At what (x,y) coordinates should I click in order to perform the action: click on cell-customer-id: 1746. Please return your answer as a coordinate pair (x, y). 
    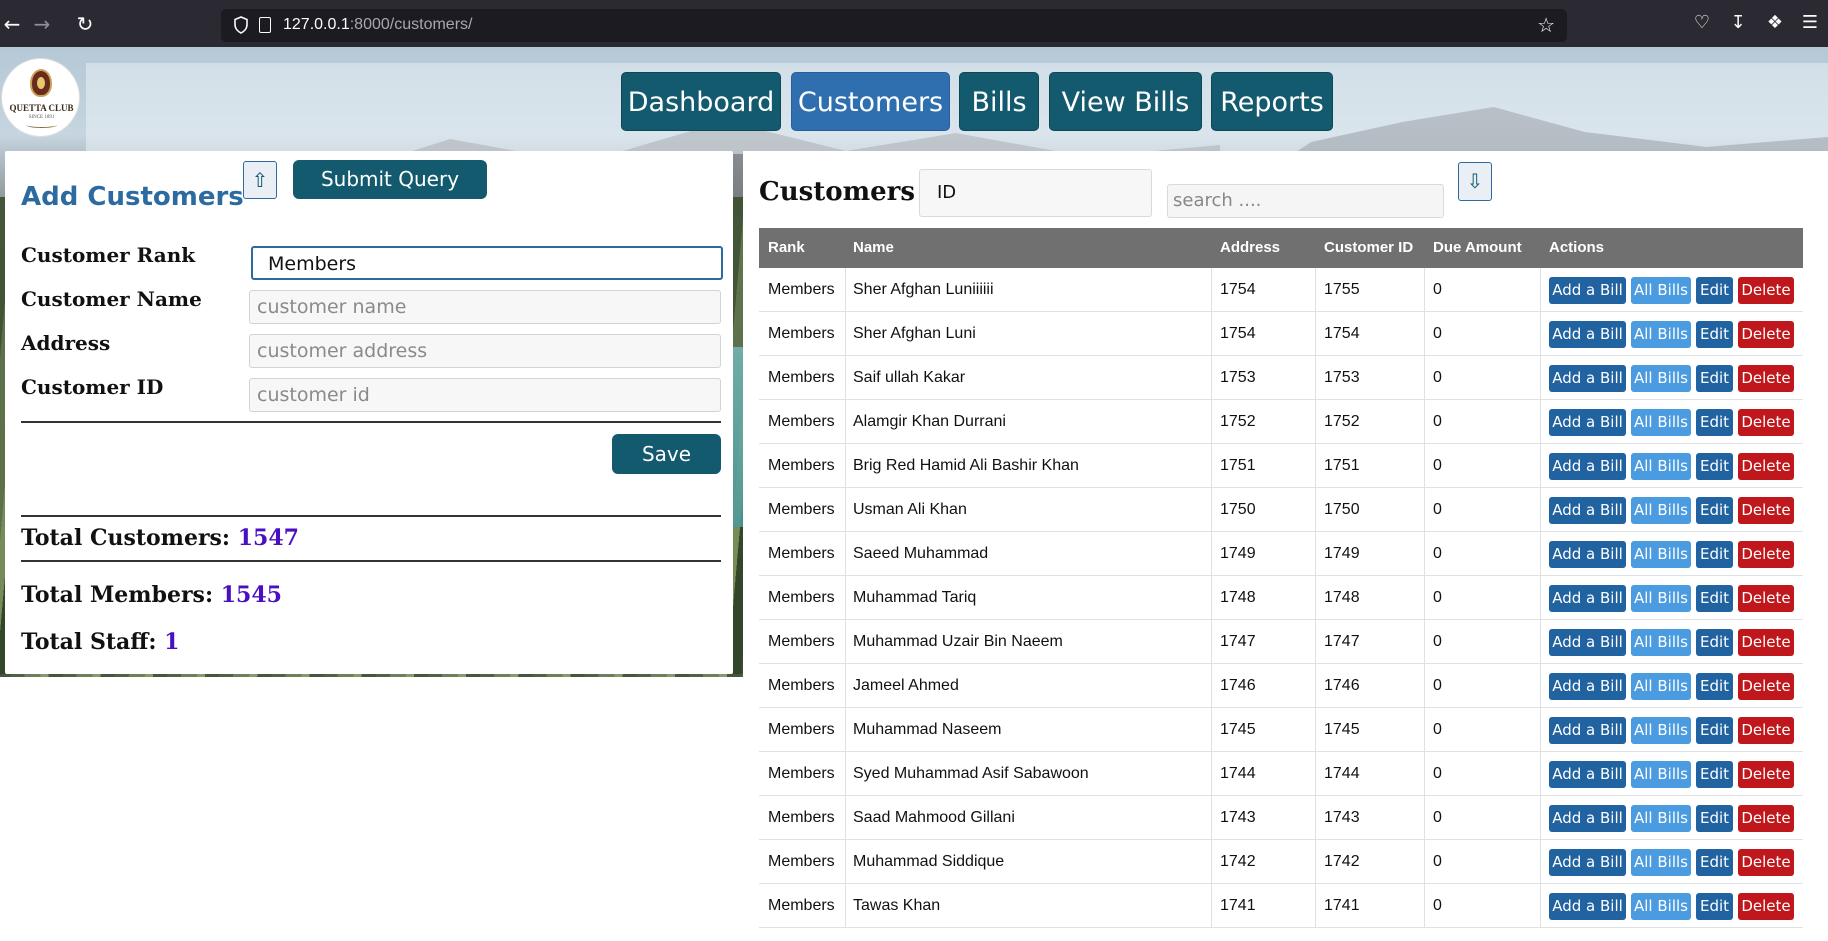
    Looking at the image, I should click on (1342, 685).